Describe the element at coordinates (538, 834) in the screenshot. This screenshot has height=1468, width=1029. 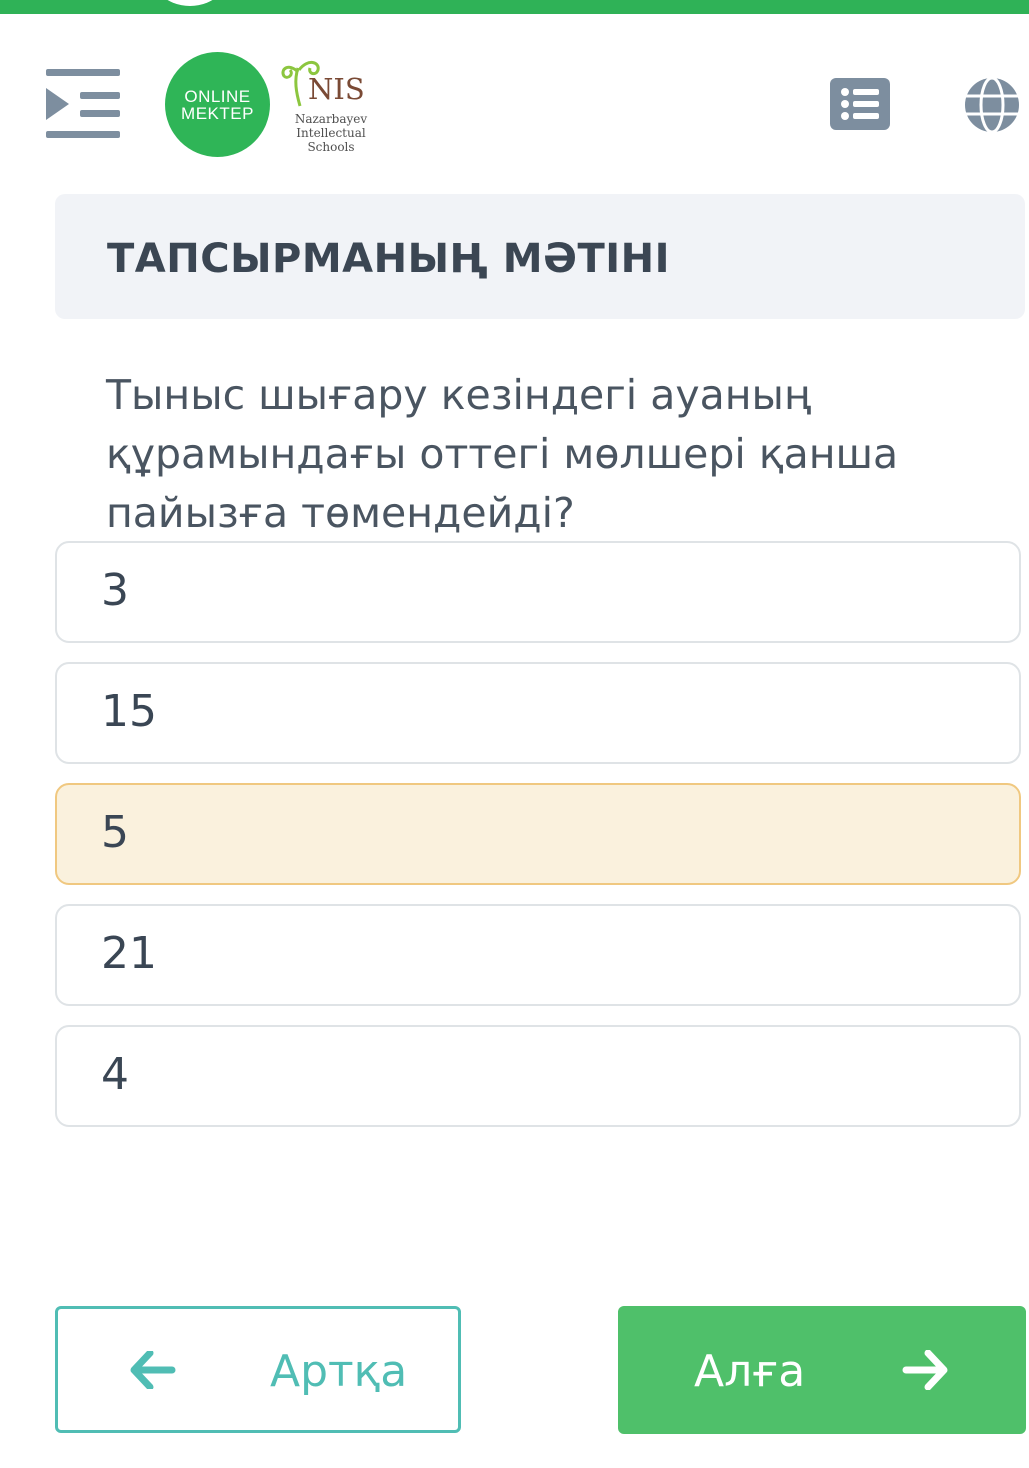
I see `answer-option: 5` at that location.